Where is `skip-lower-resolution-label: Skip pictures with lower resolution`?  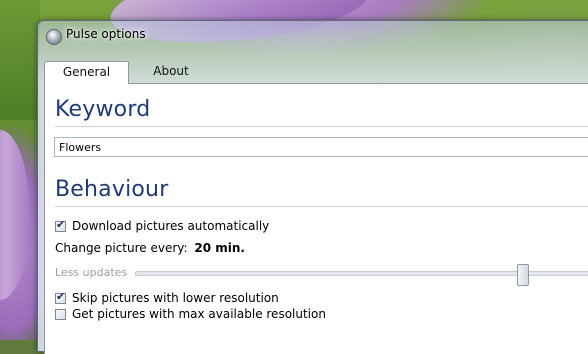
skip-lower-resolution-label: Skip pictures with lower resolution is located at coordinates (175, 298).